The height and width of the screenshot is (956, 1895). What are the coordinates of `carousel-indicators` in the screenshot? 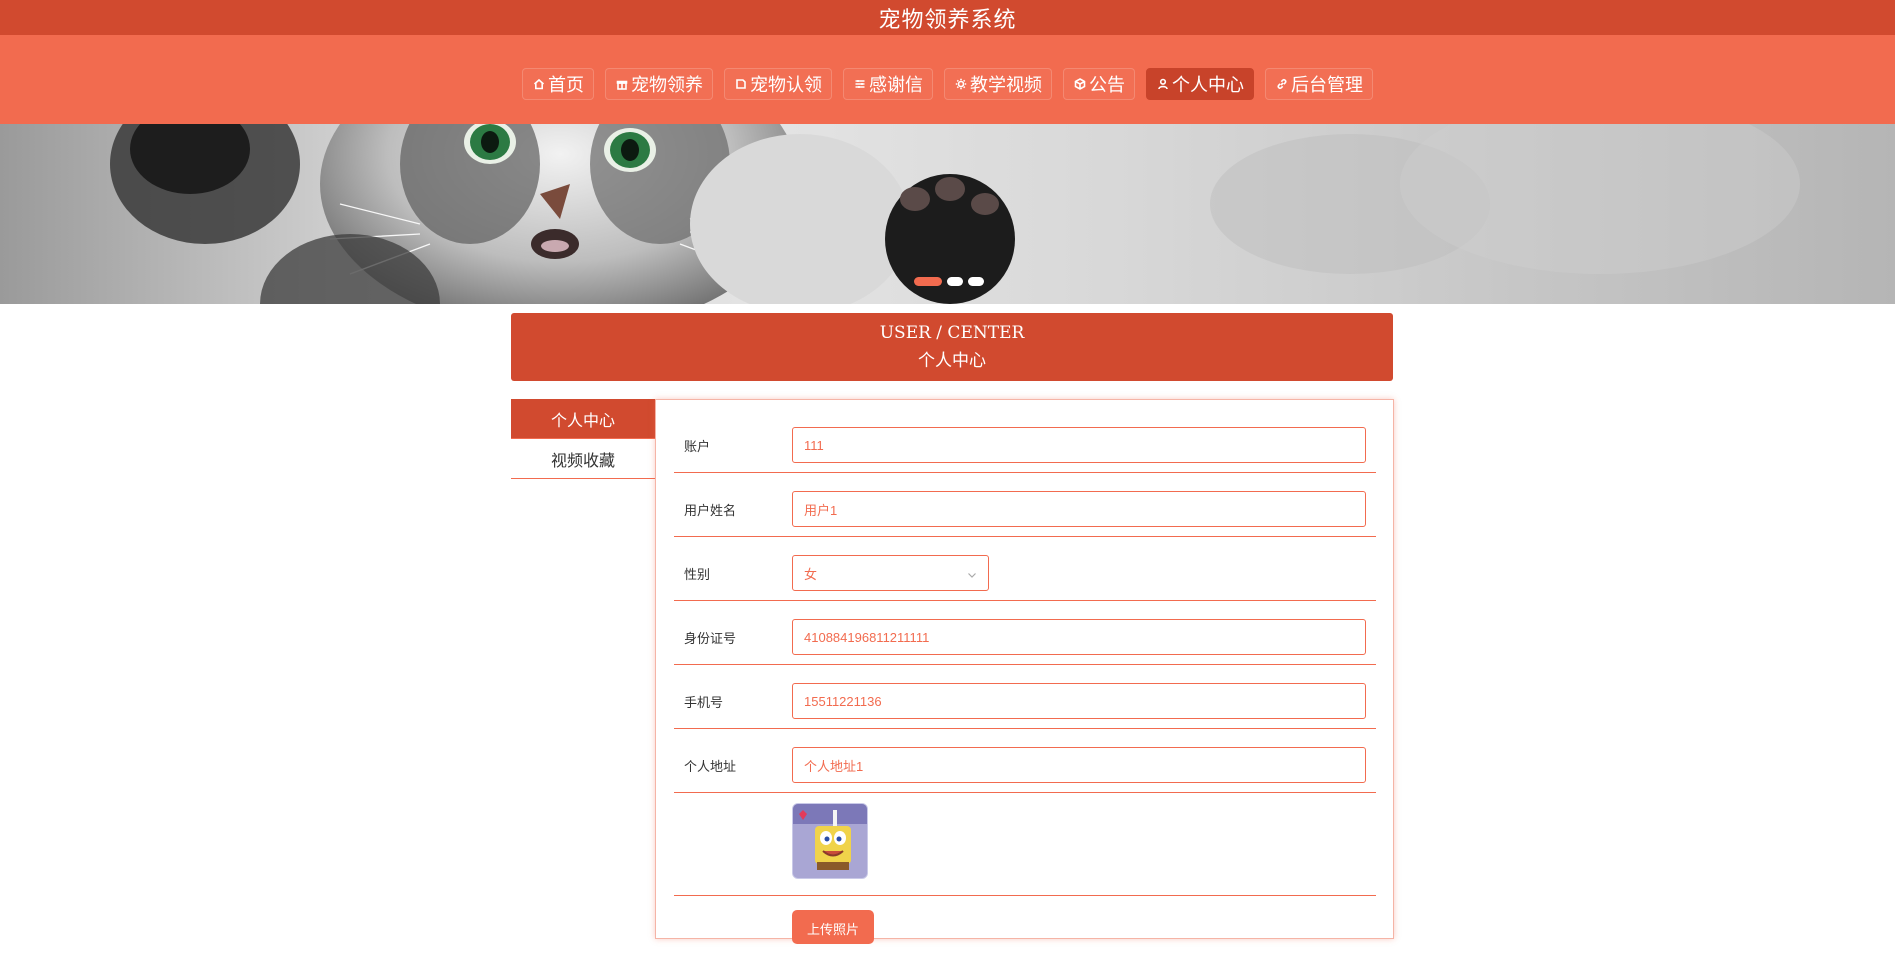 It's located at (949, 281).